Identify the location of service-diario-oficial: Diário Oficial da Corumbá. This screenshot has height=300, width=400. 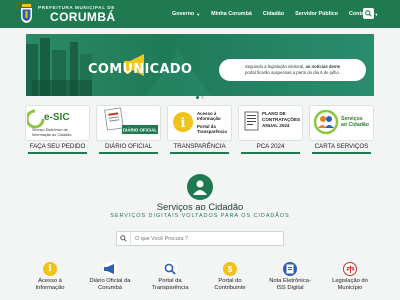
(110, 279).